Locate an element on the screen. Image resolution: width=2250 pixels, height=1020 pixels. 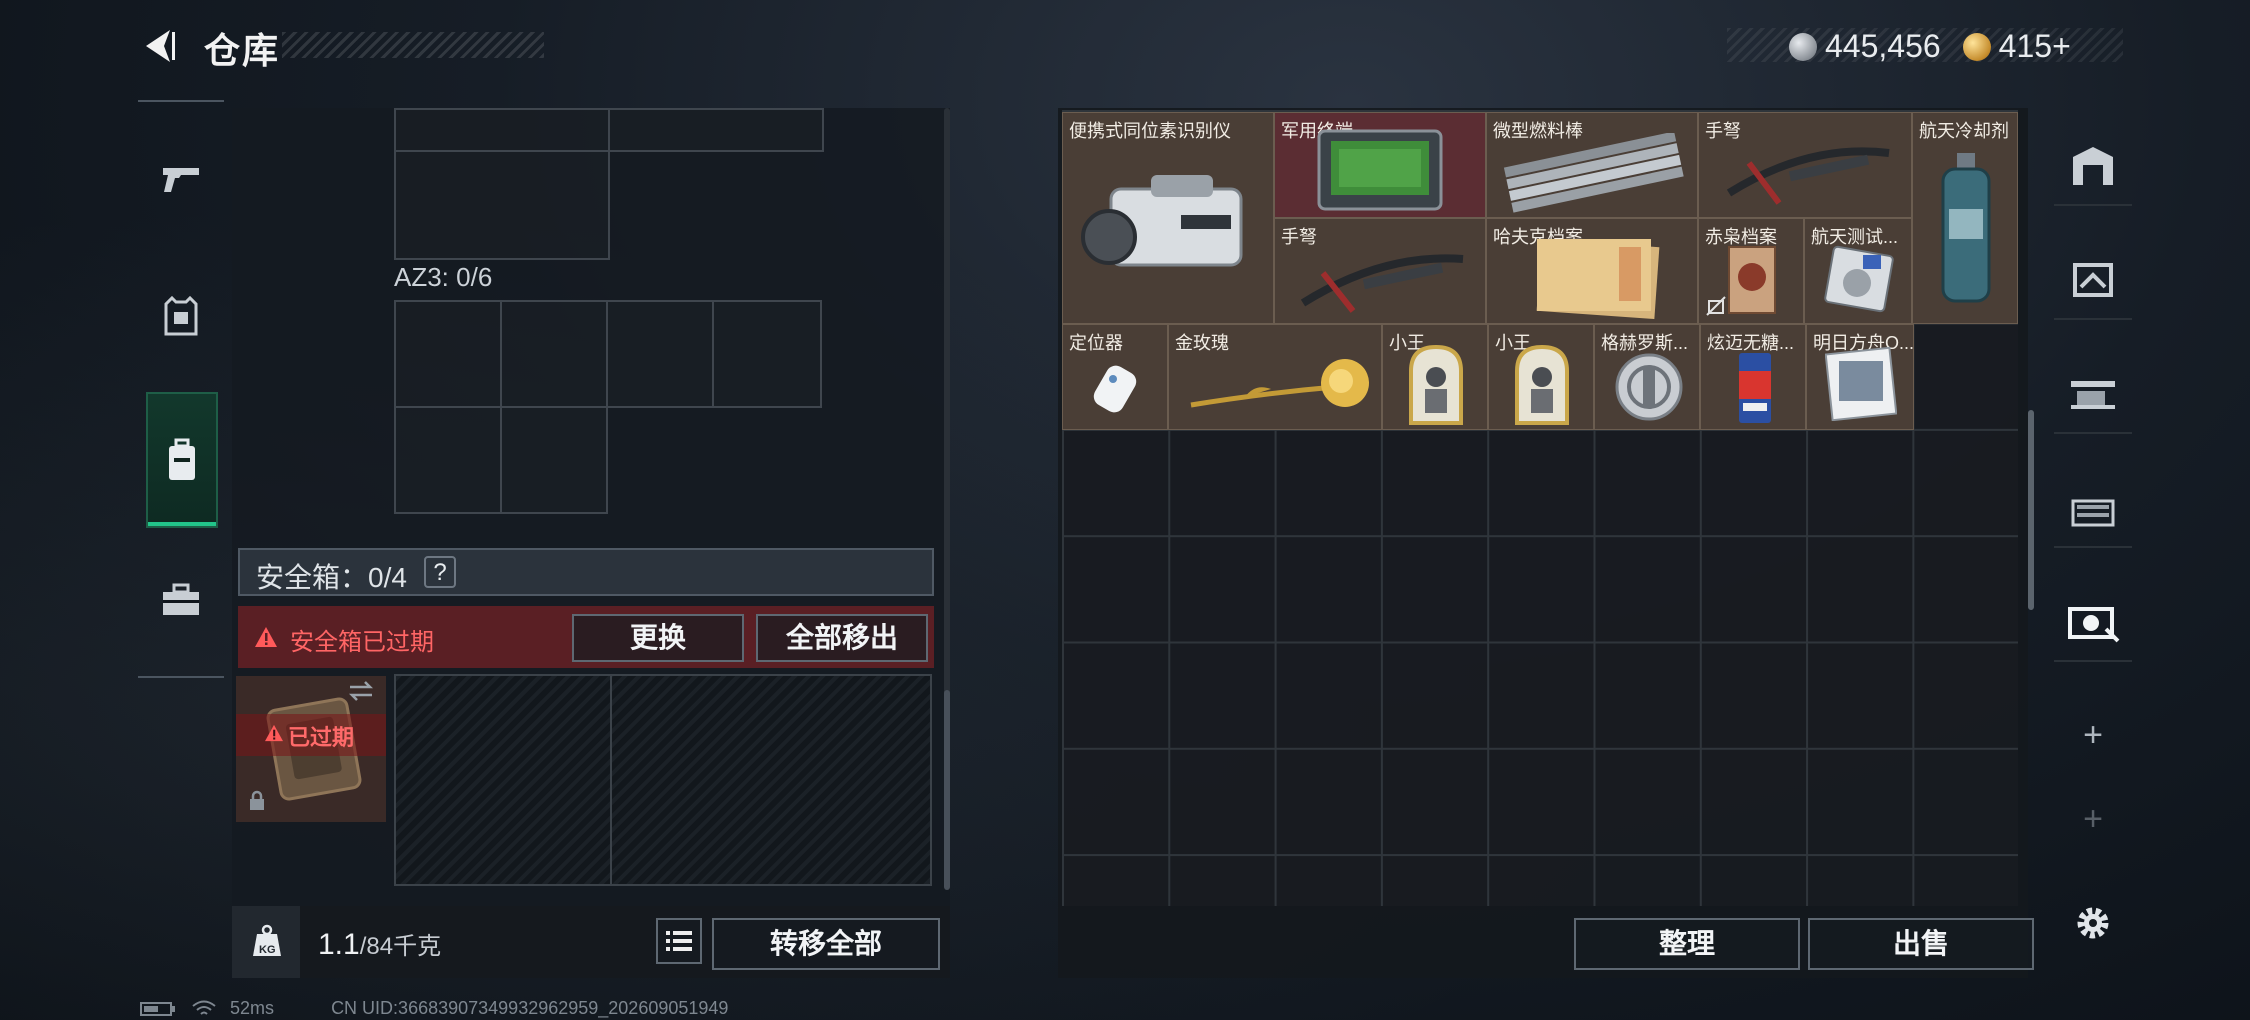
archive-card-icon is located at coordinates (1752, 280).